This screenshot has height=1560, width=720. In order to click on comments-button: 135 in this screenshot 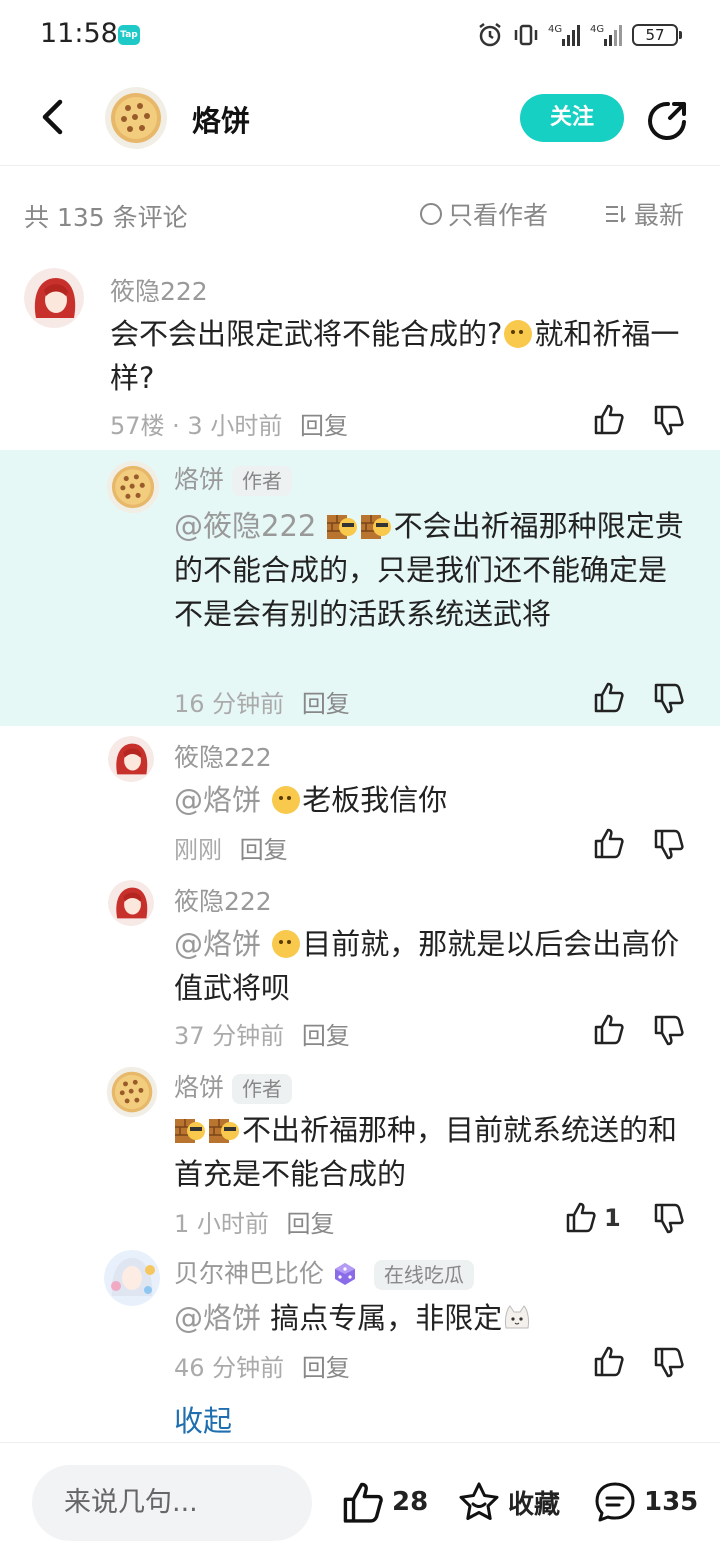, I will do `click(645, 1502)`.